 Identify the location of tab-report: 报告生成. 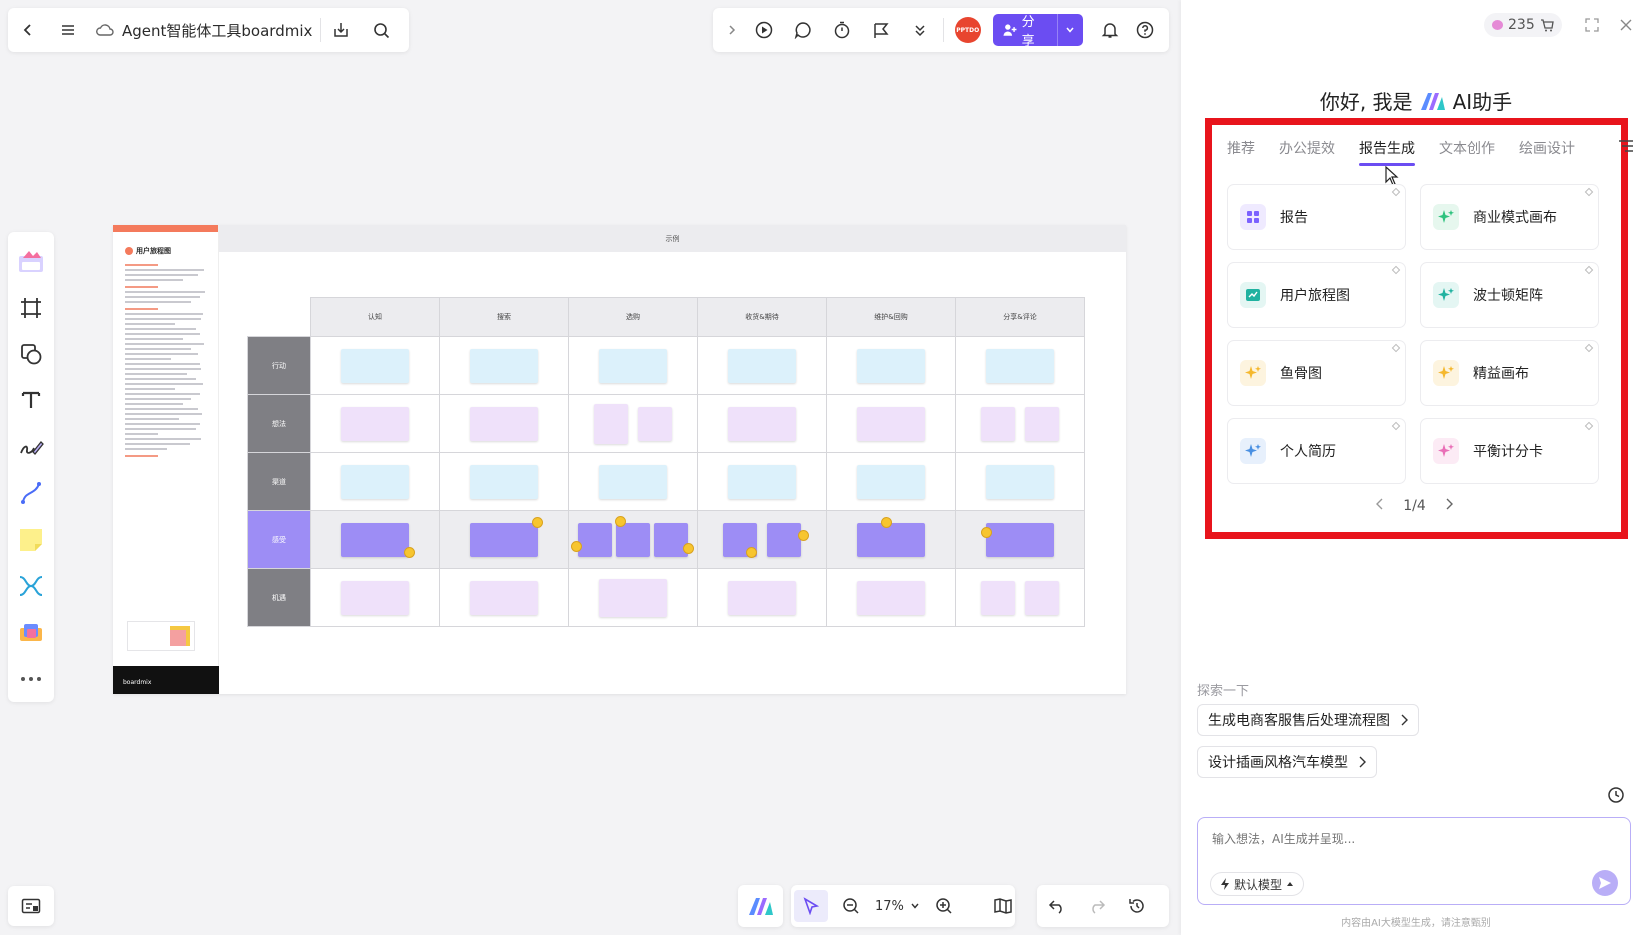
(1387, 152).